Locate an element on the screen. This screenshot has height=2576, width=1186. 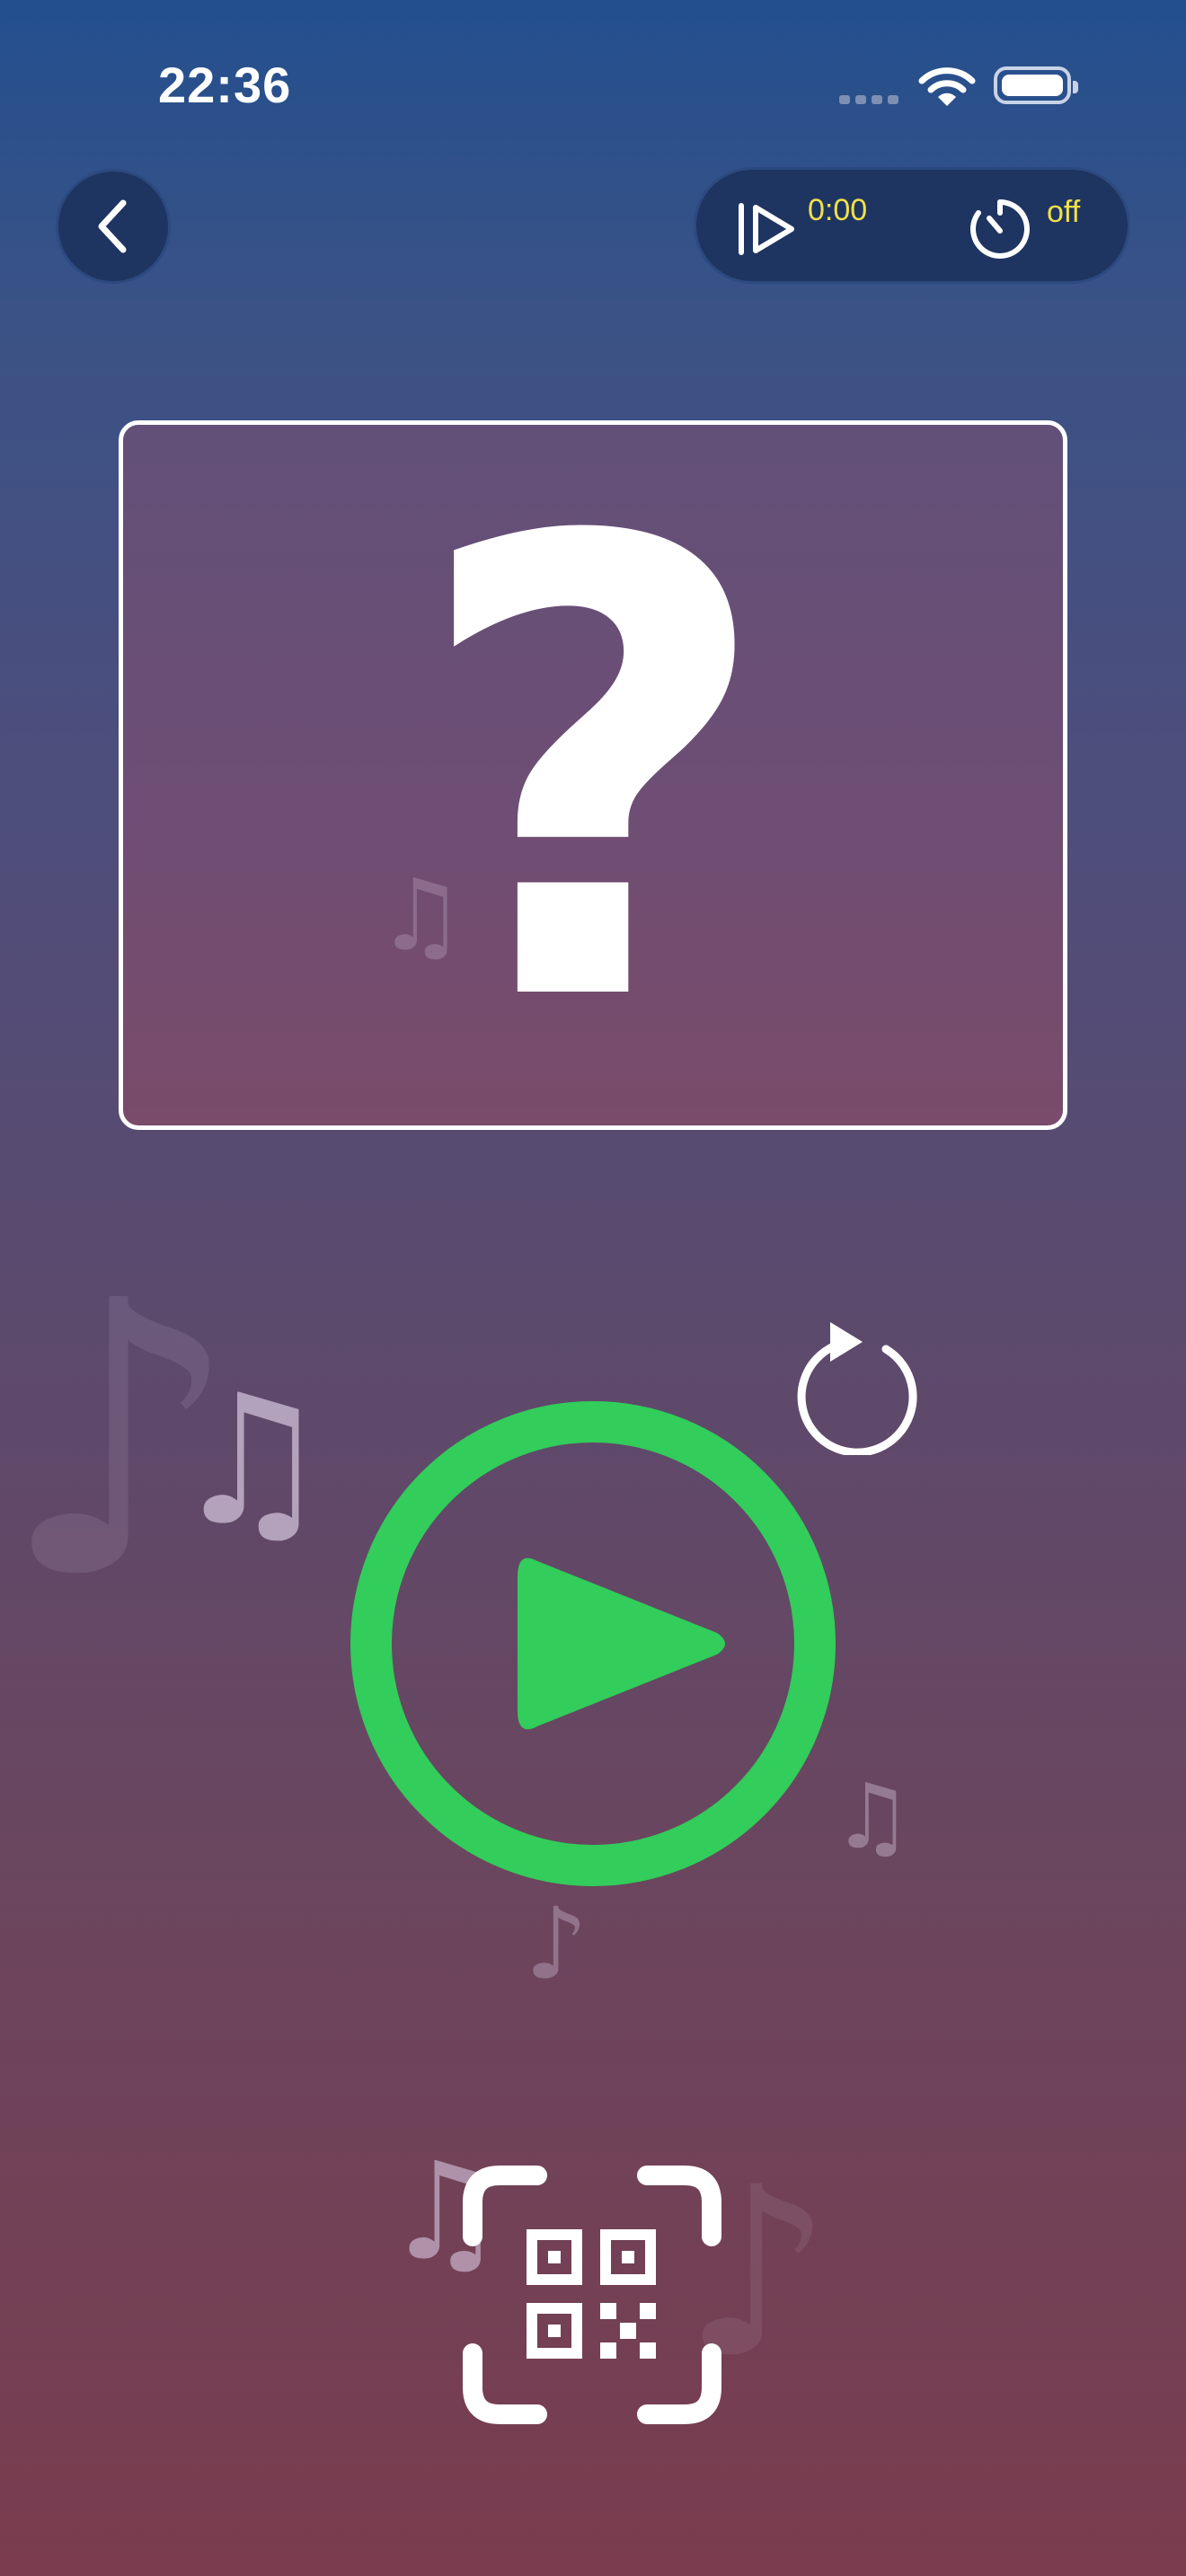
play-icon is located at coordinates (621, 1643).